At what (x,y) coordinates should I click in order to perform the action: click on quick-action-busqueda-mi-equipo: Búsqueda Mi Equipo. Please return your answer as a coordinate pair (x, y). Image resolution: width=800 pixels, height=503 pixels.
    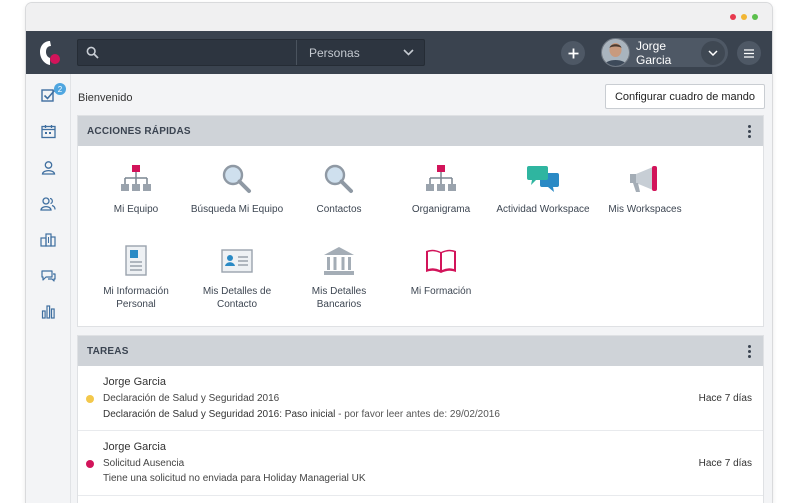
    Looking at the image, I should click on (237, 189).